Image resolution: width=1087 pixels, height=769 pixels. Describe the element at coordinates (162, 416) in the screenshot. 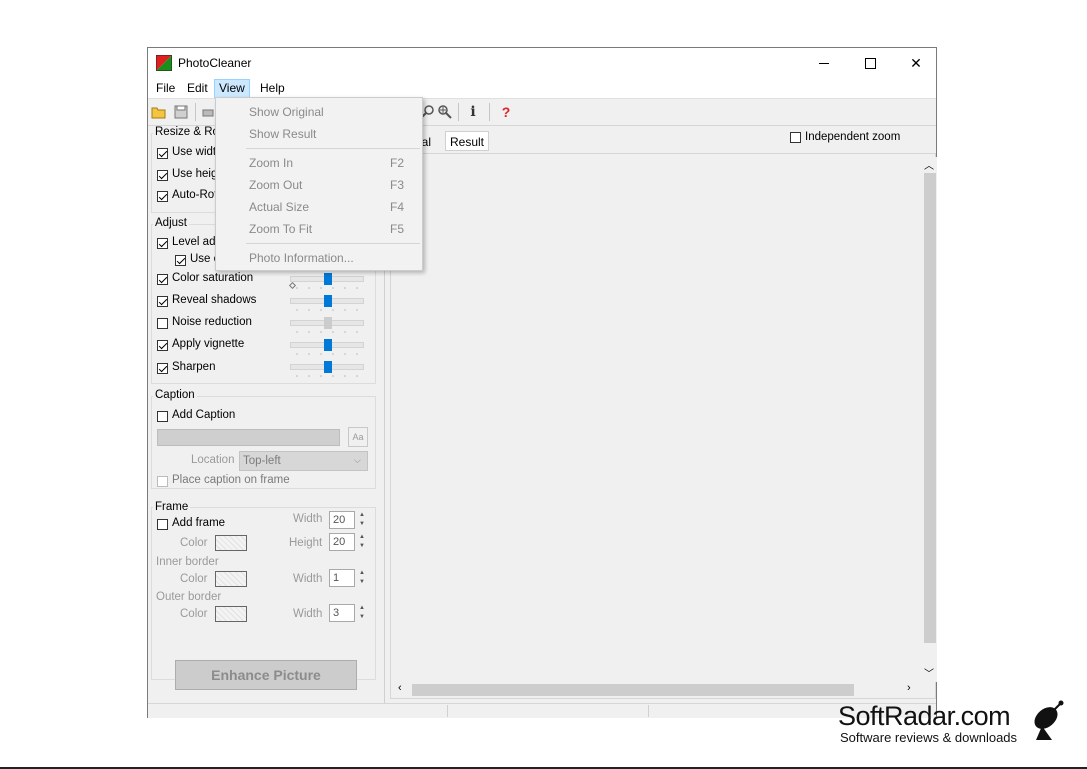

I see `add-caption-checkbox` at that location.